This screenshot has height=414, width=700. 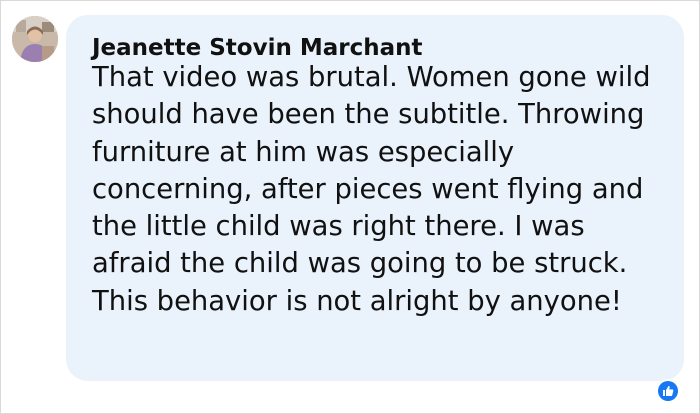 What do you see at coordinates (257, 48) in the screenshot?
I see `comment-author: Jeanette Stovin Marchant` at bounding box center [257, 48].